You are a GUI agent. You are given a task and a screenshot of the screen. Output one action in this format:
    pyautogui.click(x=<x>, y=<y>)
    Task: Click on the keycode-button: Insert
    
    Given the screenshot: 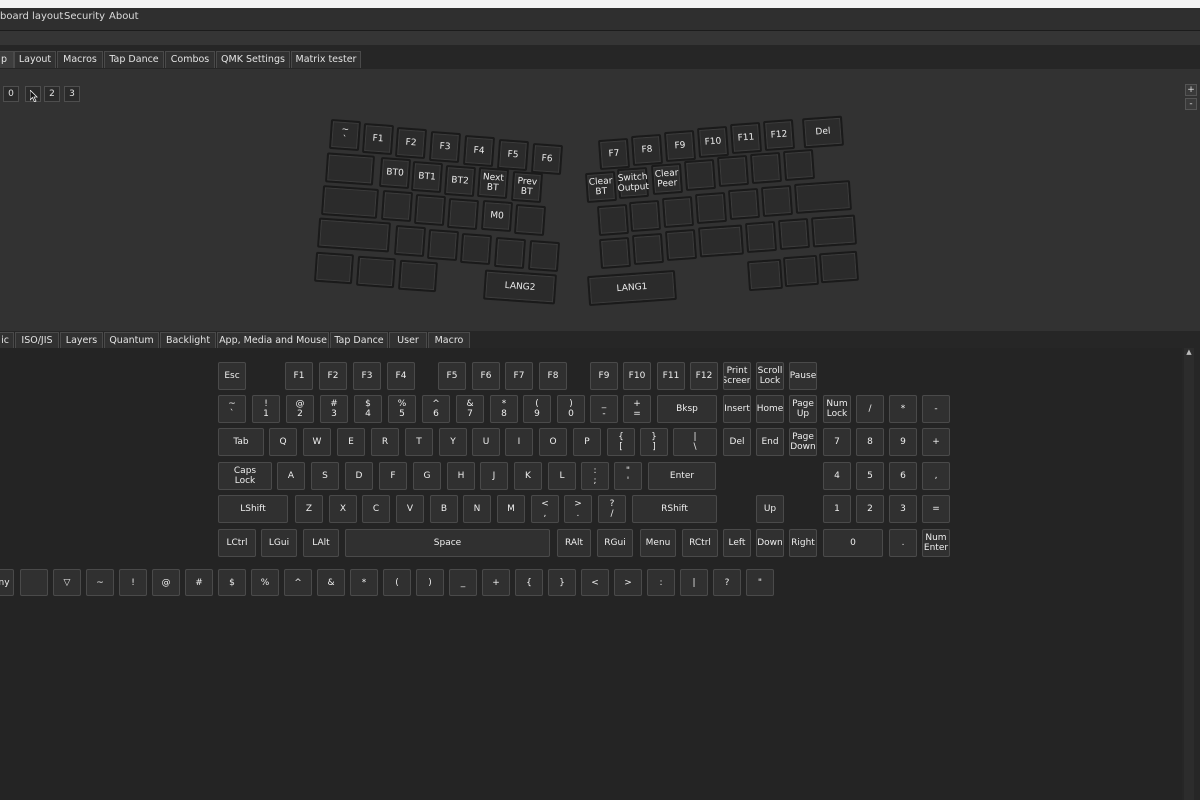 What is the action you would take?
    pyautogui.click(x=737, y=409)
    